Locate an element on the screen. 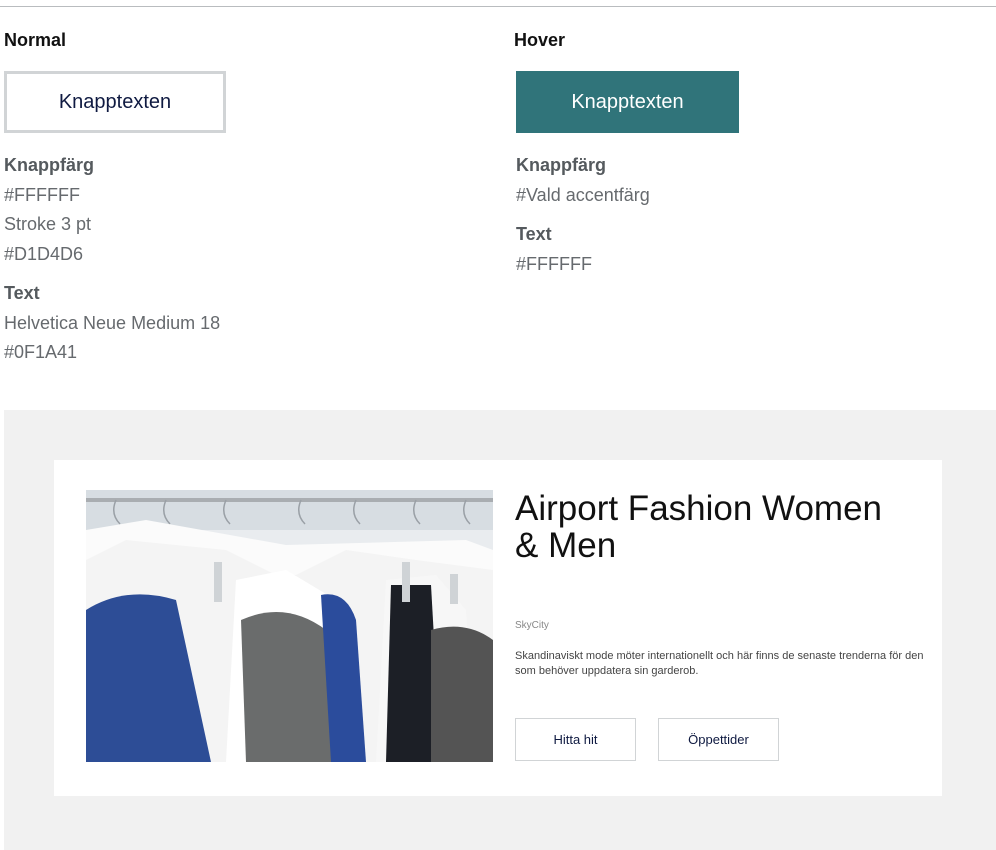  top-divider is located at coordinates (498, 6).